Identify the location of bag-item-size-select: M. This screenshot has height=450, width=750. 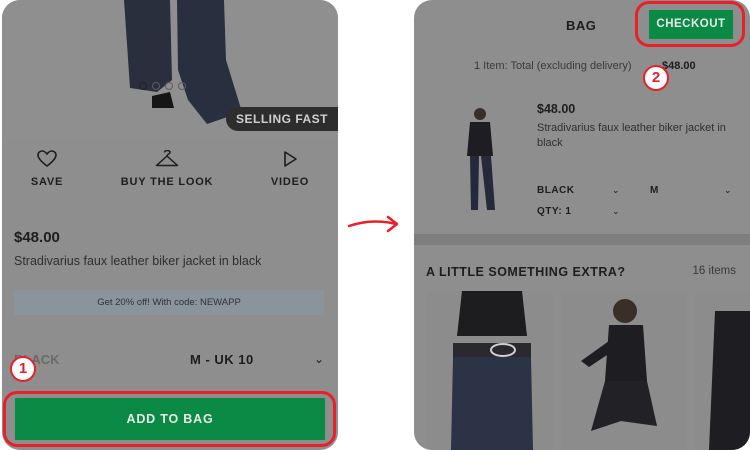
(654, 190).